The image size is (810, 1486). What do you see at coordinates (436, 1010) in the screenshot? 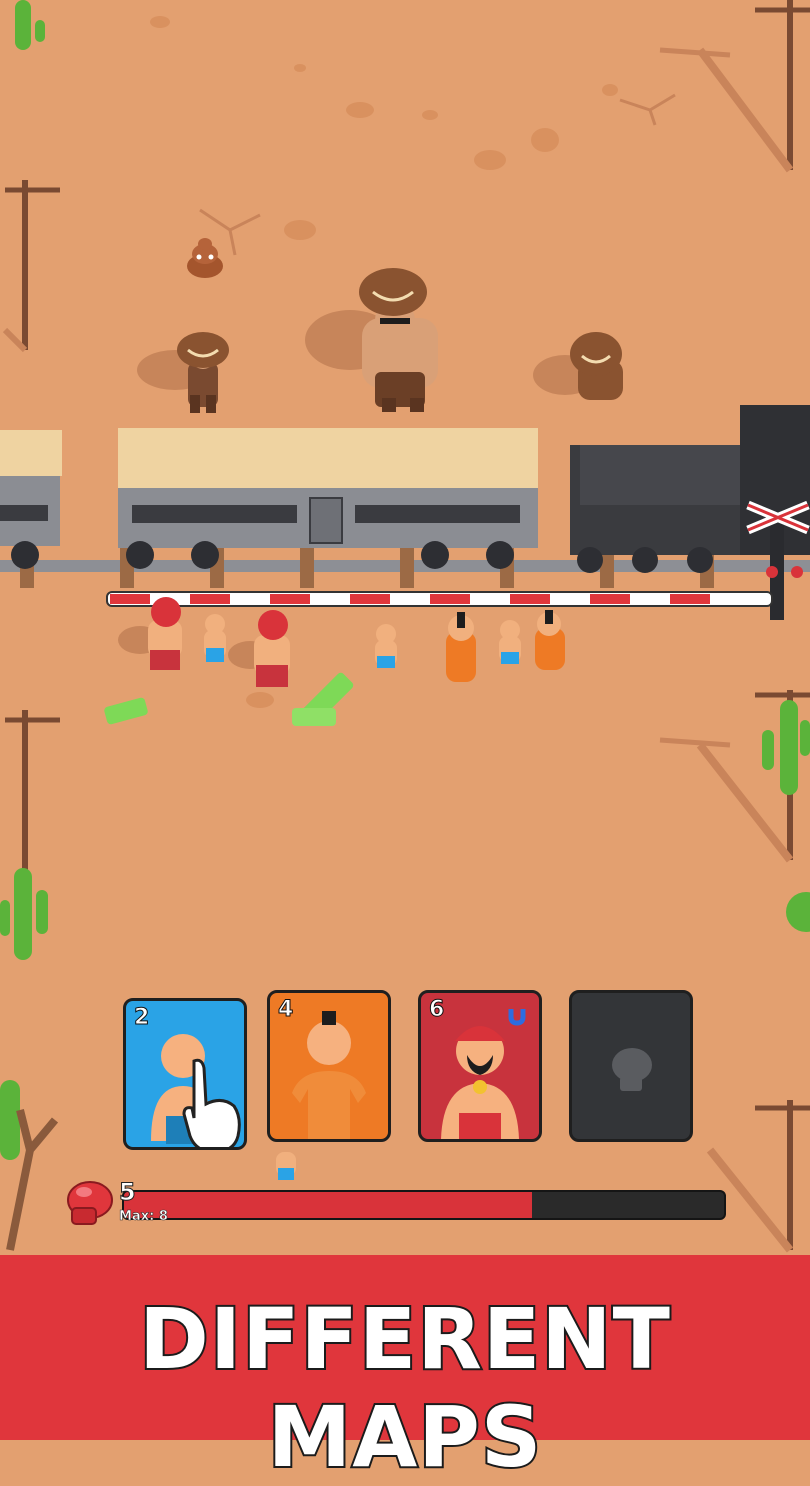
I see `card-cost: 6` at bounding box center [436, 1010].